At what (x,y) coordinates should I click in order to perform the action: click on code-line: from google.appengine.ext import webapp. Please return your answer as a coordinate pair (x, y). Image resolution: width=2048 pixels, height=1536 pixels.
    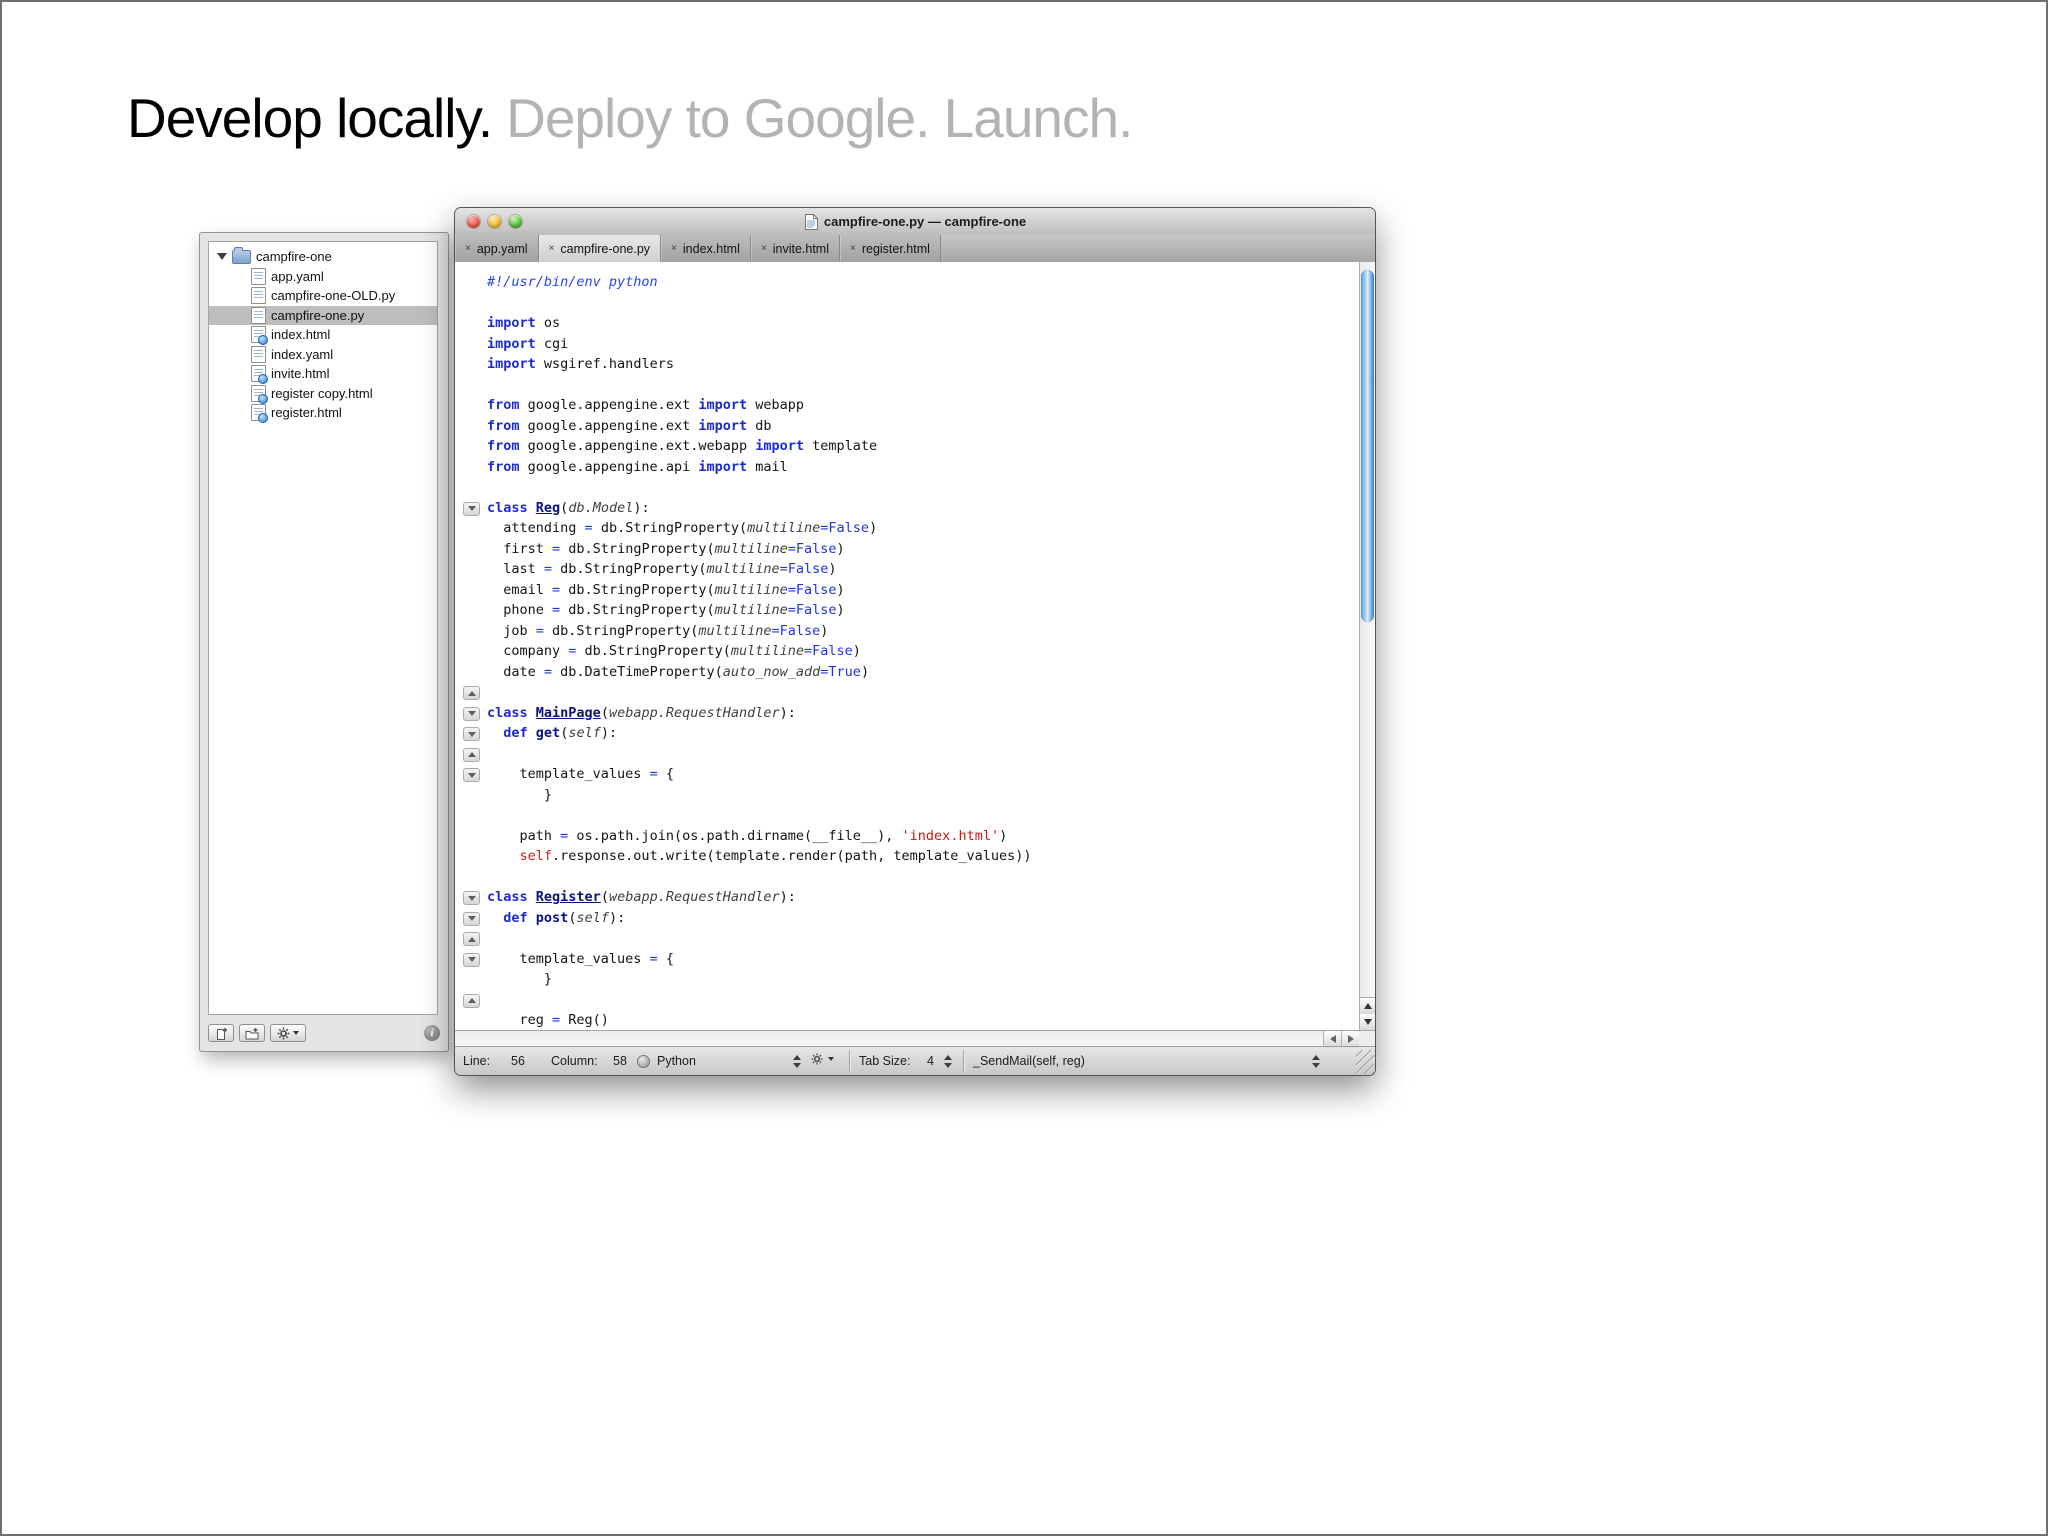
    Looking at the image, I should click on (646, 405).